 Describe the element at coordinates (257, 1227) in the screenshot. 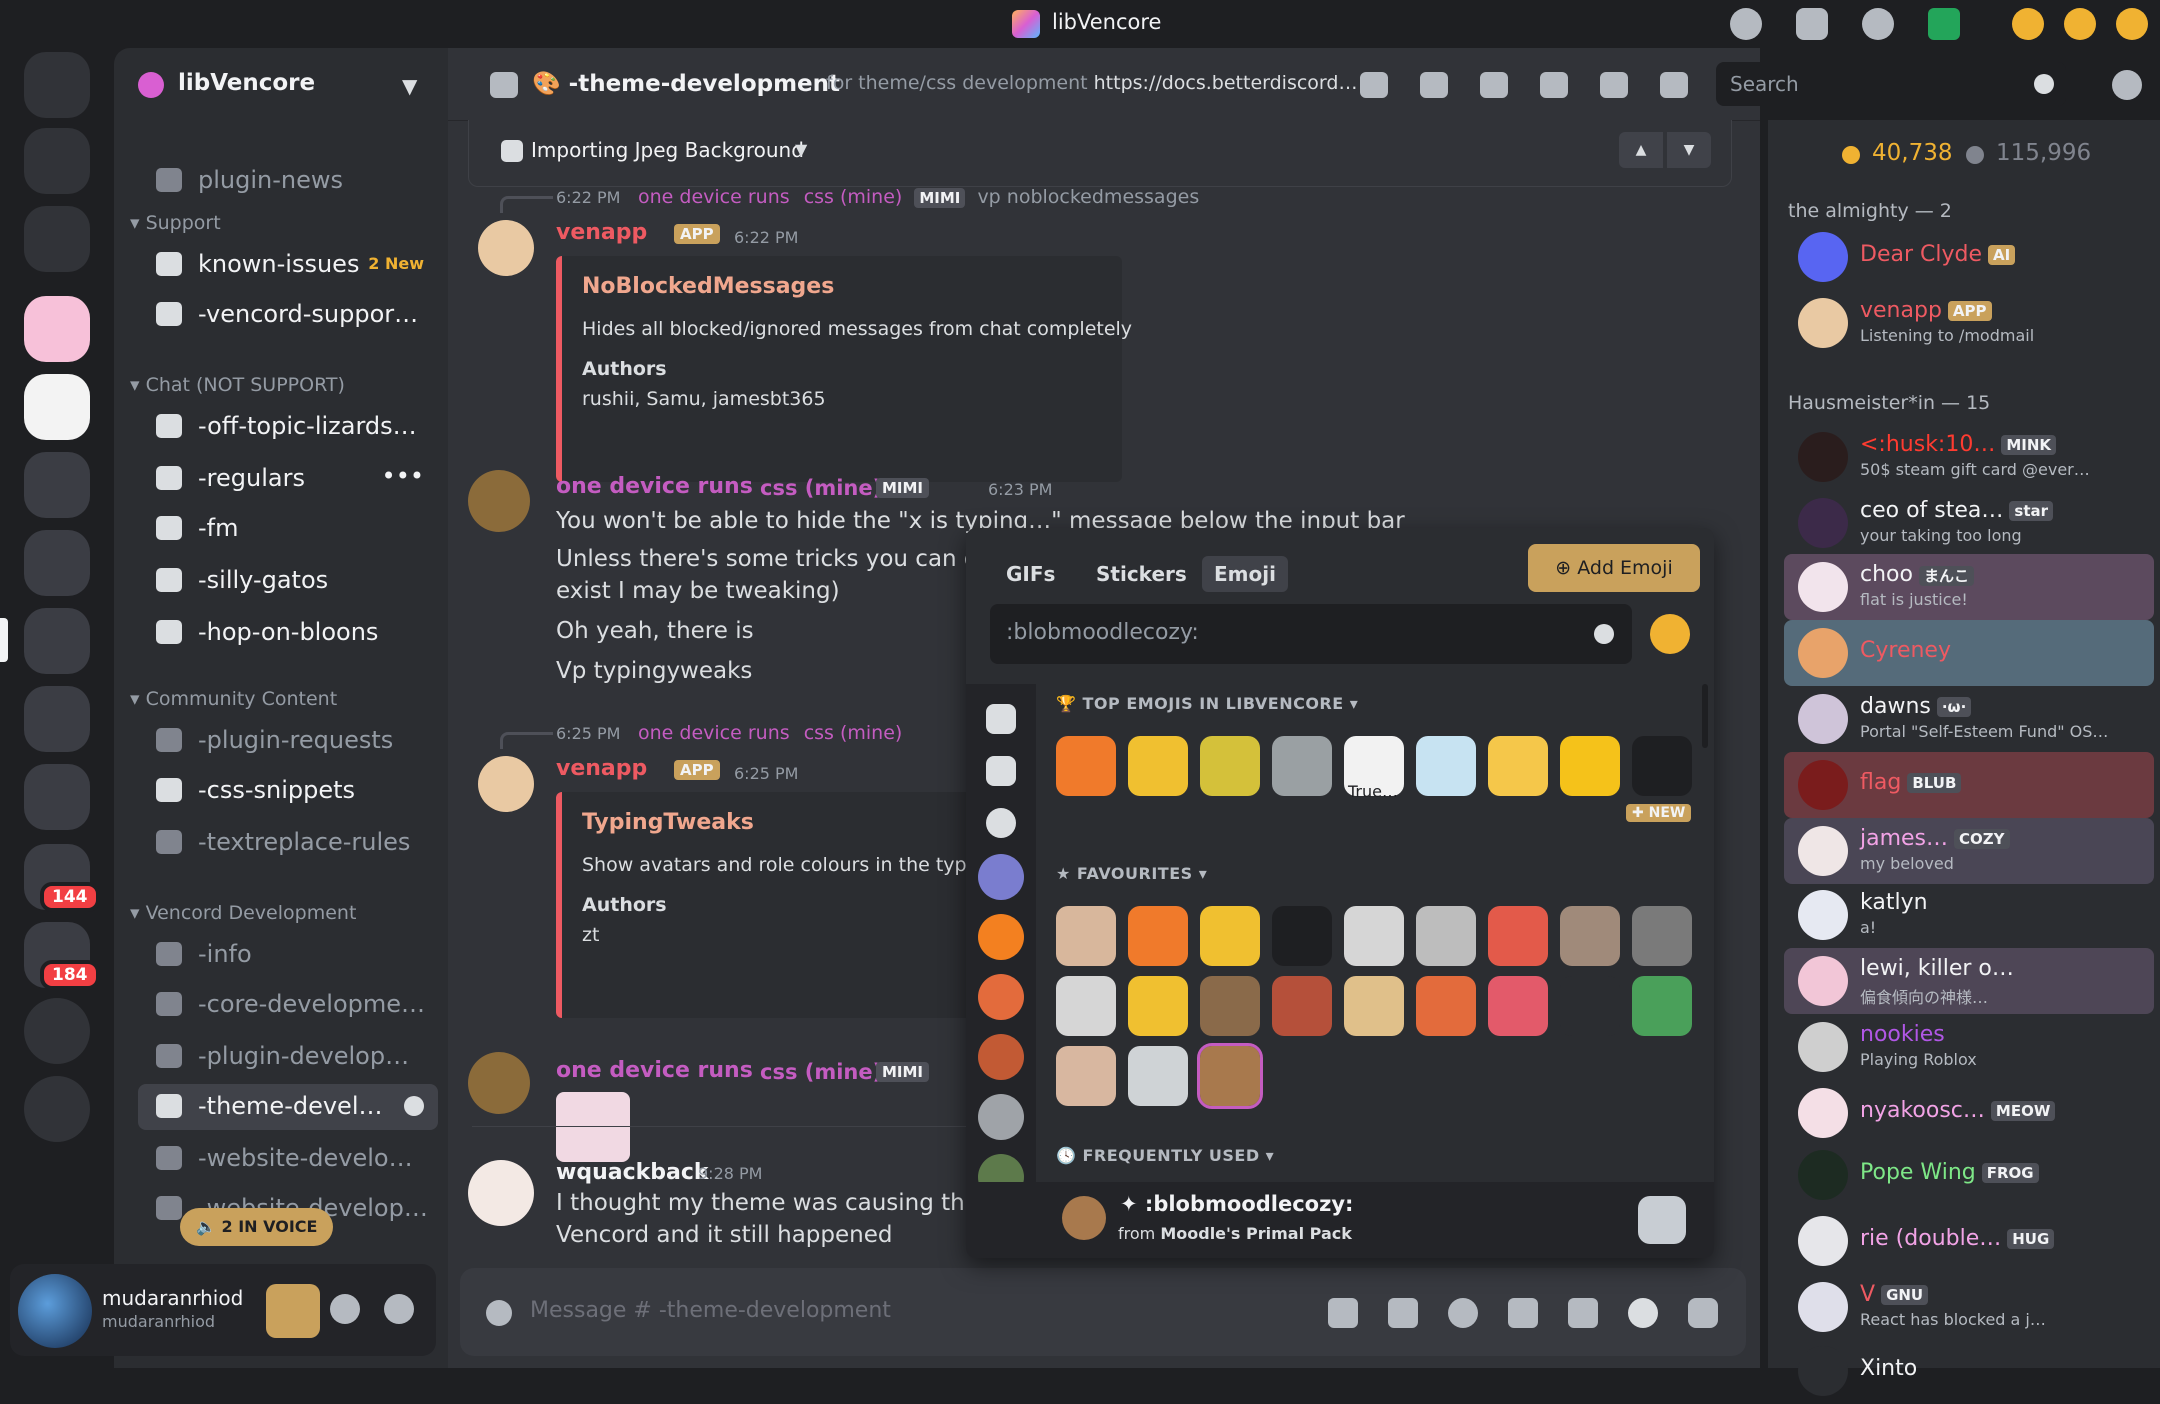

I see `voice-pill: 🔈 2 IN VOICE` at that location.